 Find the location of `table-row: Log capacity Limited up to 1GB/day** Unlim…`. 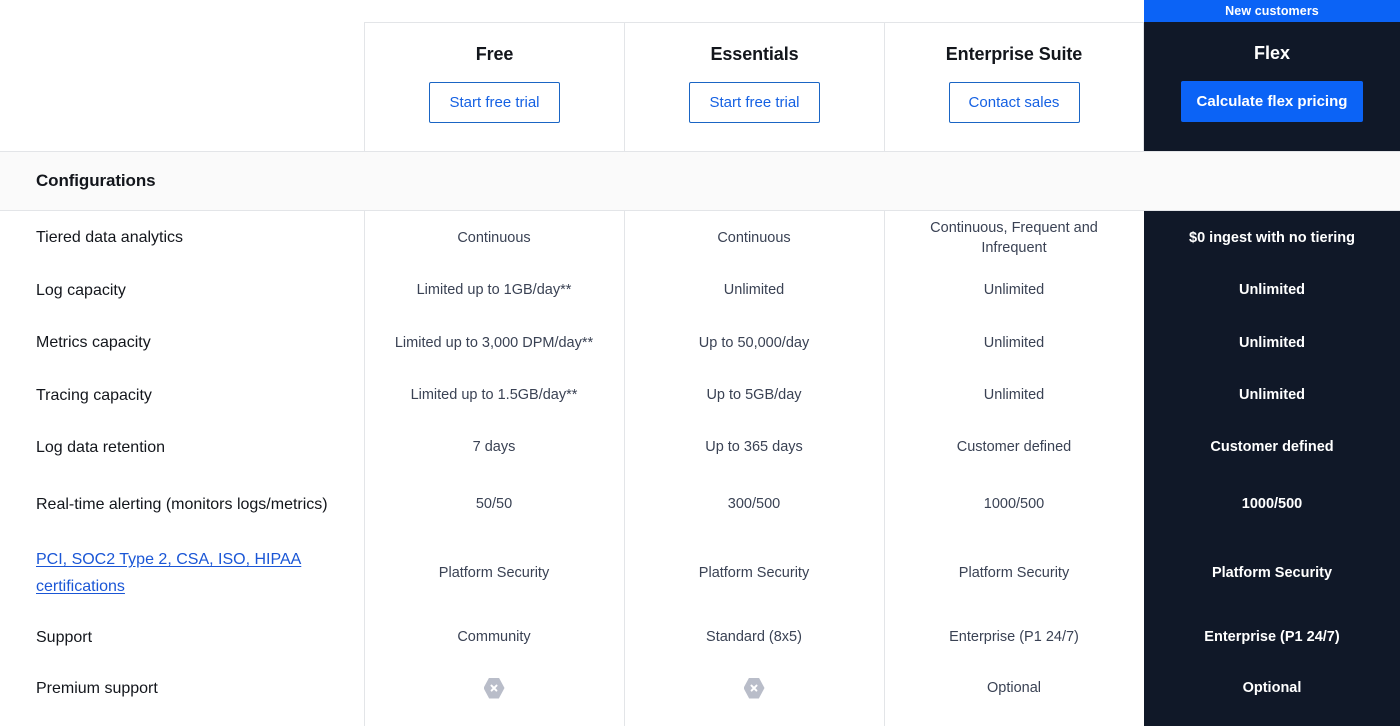

table-row: Log capacity Limited up to 1GB/day** Unlim… is located at coordinates (700, 290).